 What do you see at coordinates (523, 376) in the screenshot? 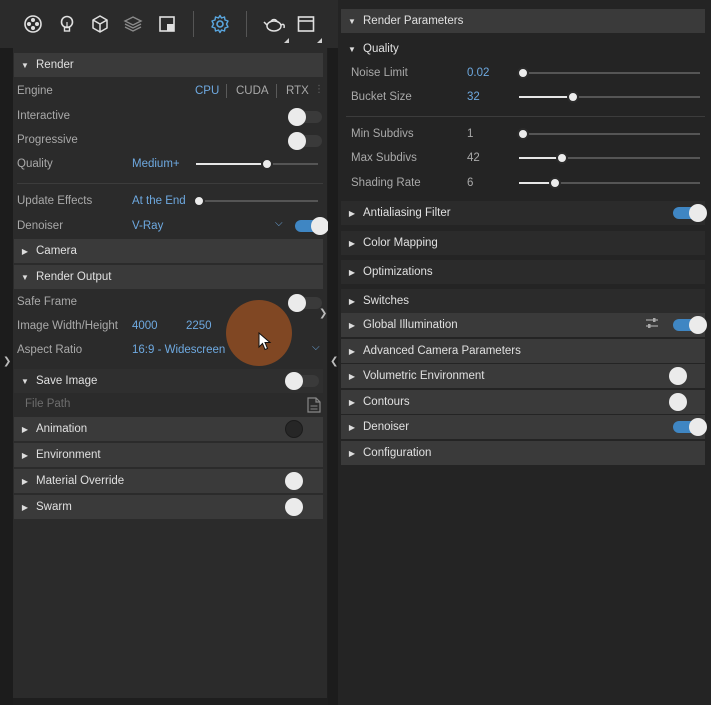
I see `volumetric-environment-section-header: ▶ Volumetric Environment` at bounding box center [523, 376].